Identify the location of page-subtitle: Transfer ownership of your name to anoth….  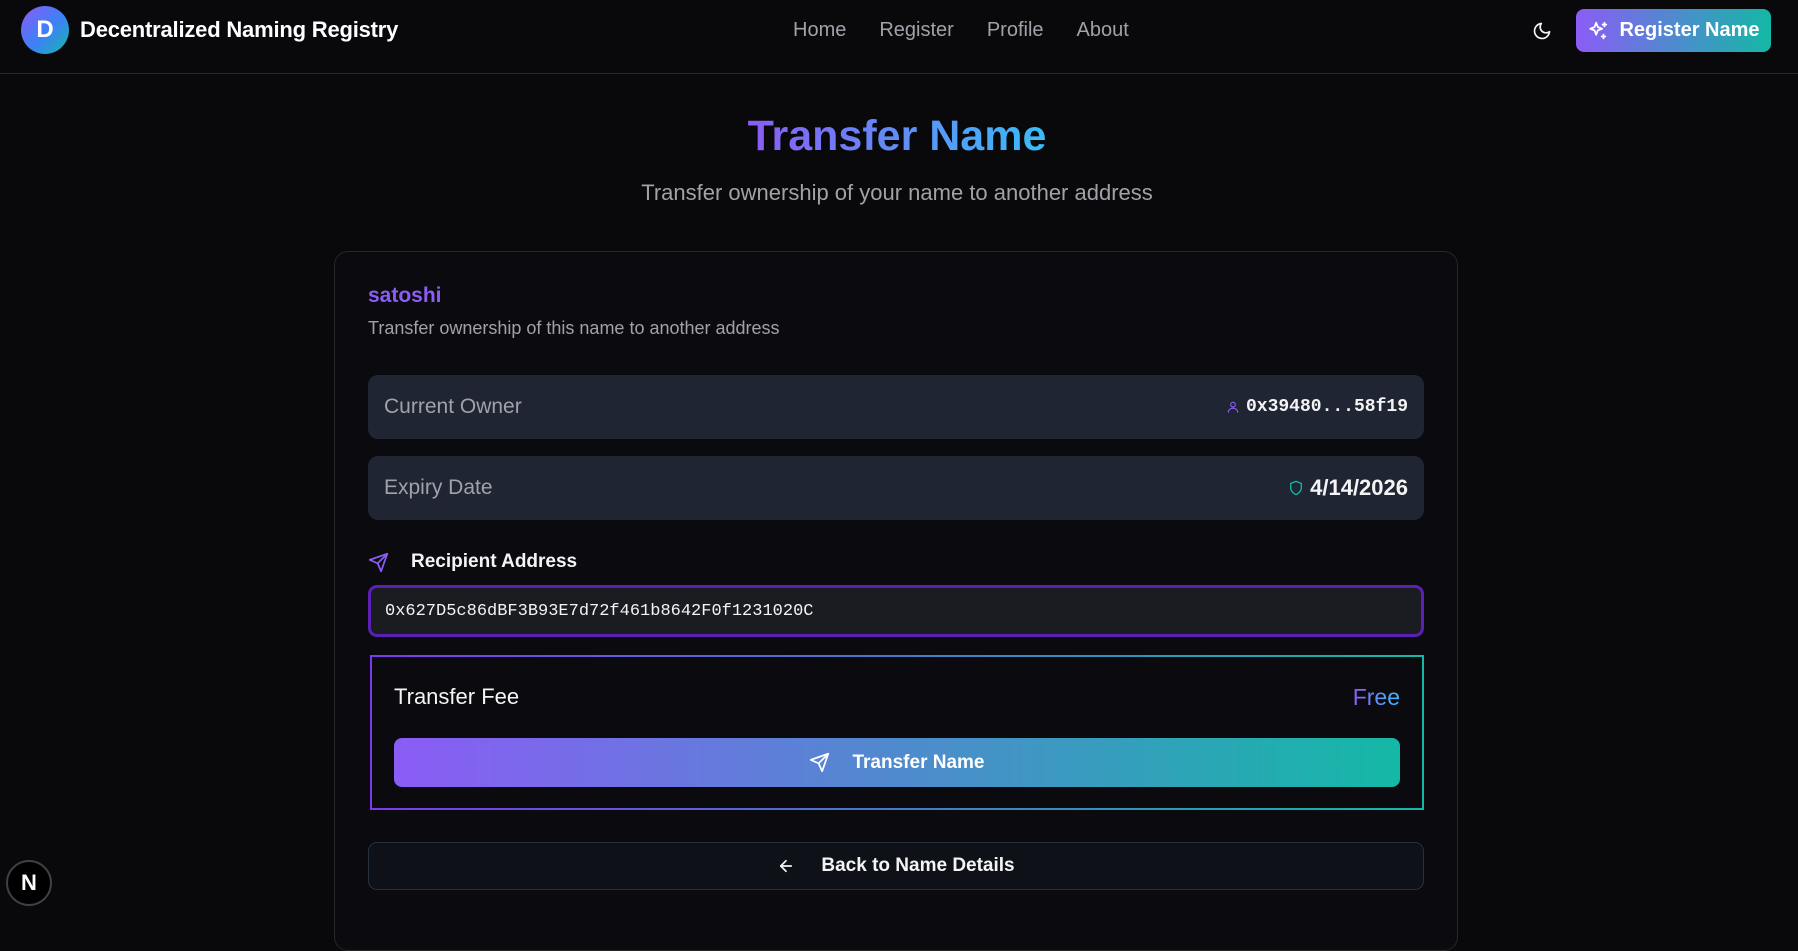
(897, 192).